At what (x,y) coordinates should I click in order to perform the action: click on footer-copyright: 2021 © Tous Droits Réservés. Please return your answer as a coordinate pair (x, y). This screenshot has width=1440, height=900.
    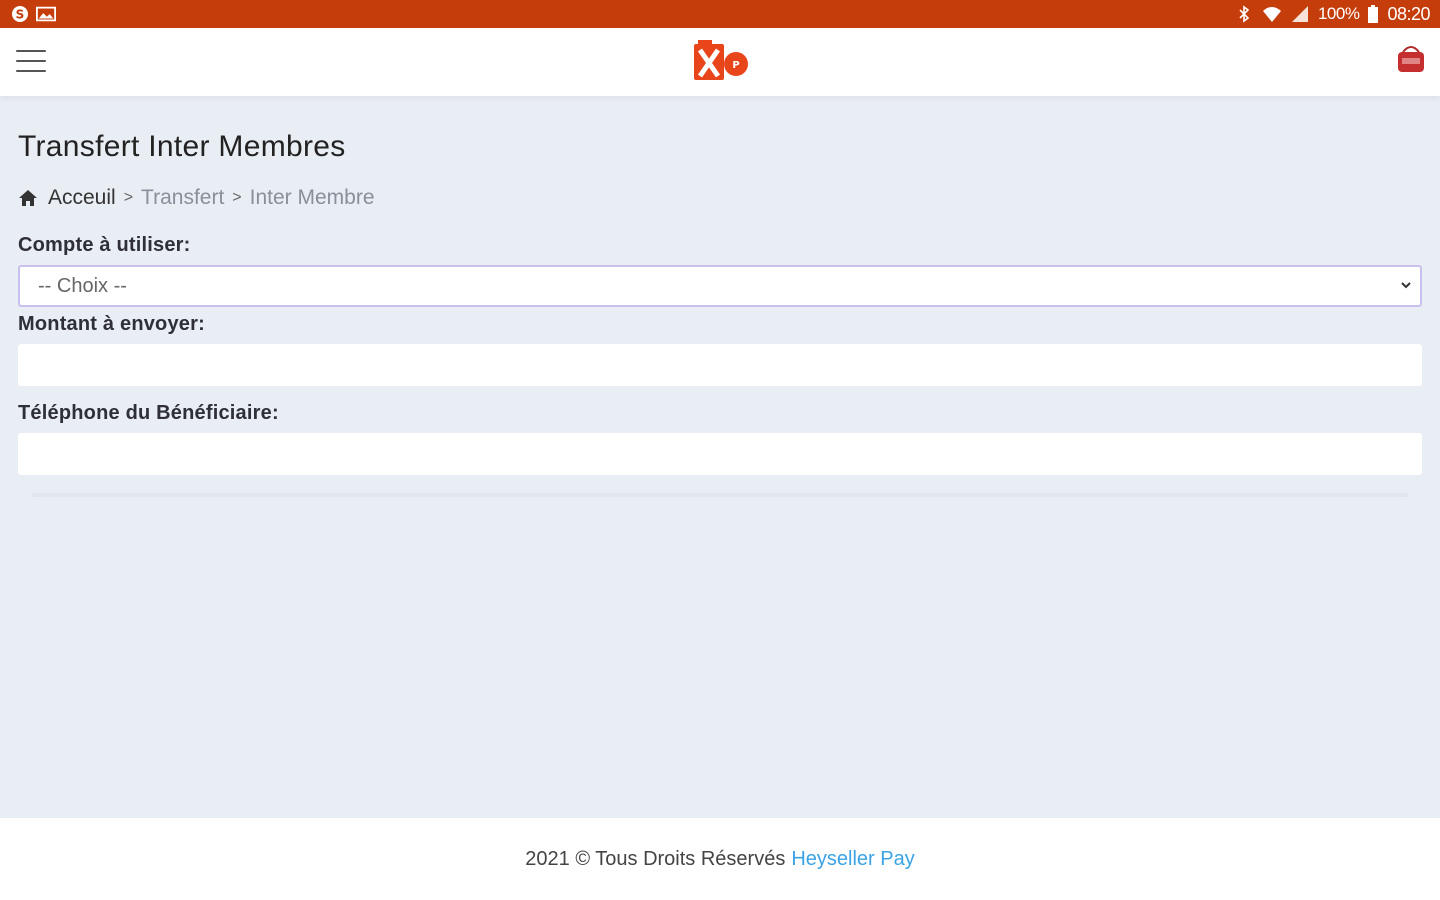
    Looking at the image, I should click on (655, 858).